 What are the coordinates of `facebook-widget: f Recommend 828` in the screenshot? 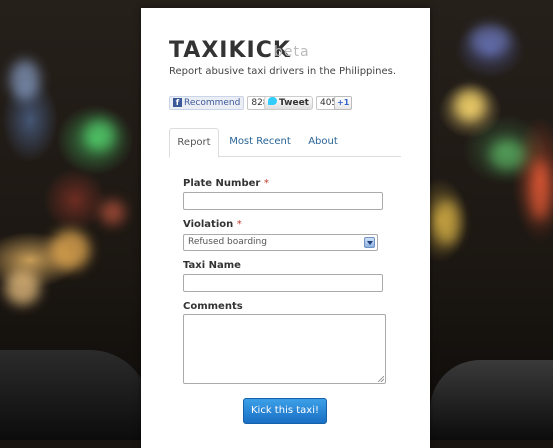 It's located at (221, 103).